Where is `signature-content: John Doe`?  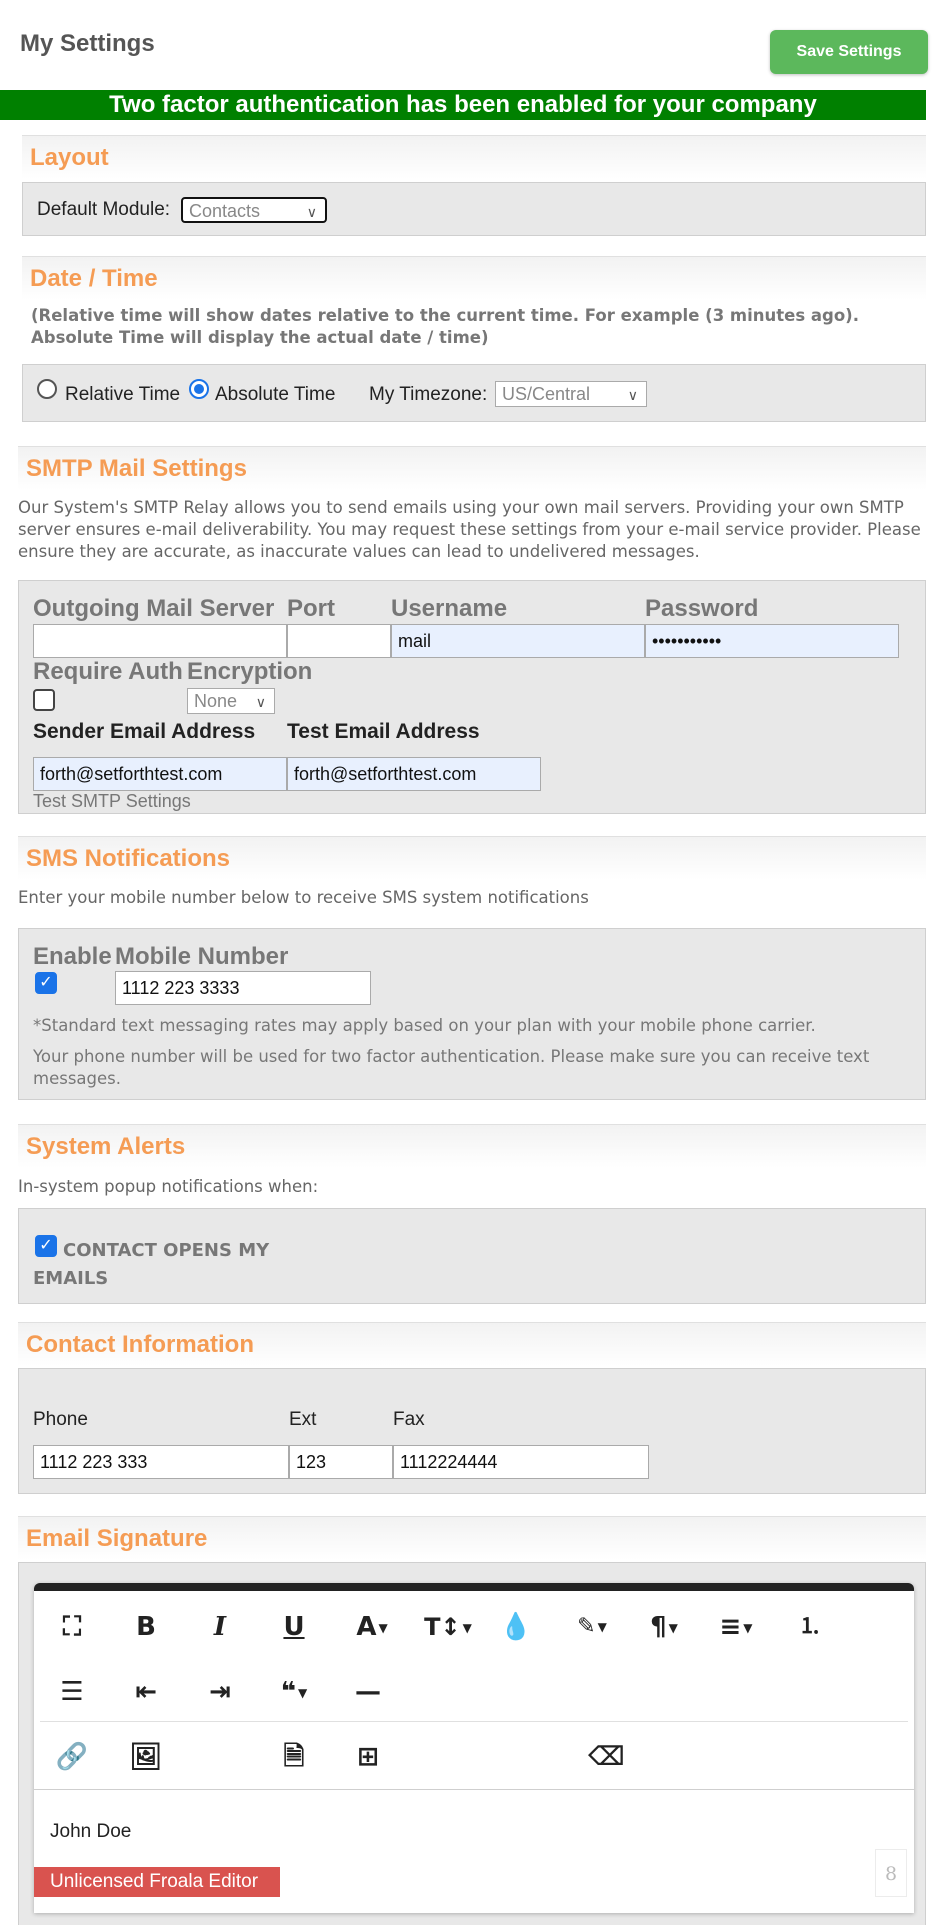
signature-content: John Doe is located at coordinates (90, 1832).